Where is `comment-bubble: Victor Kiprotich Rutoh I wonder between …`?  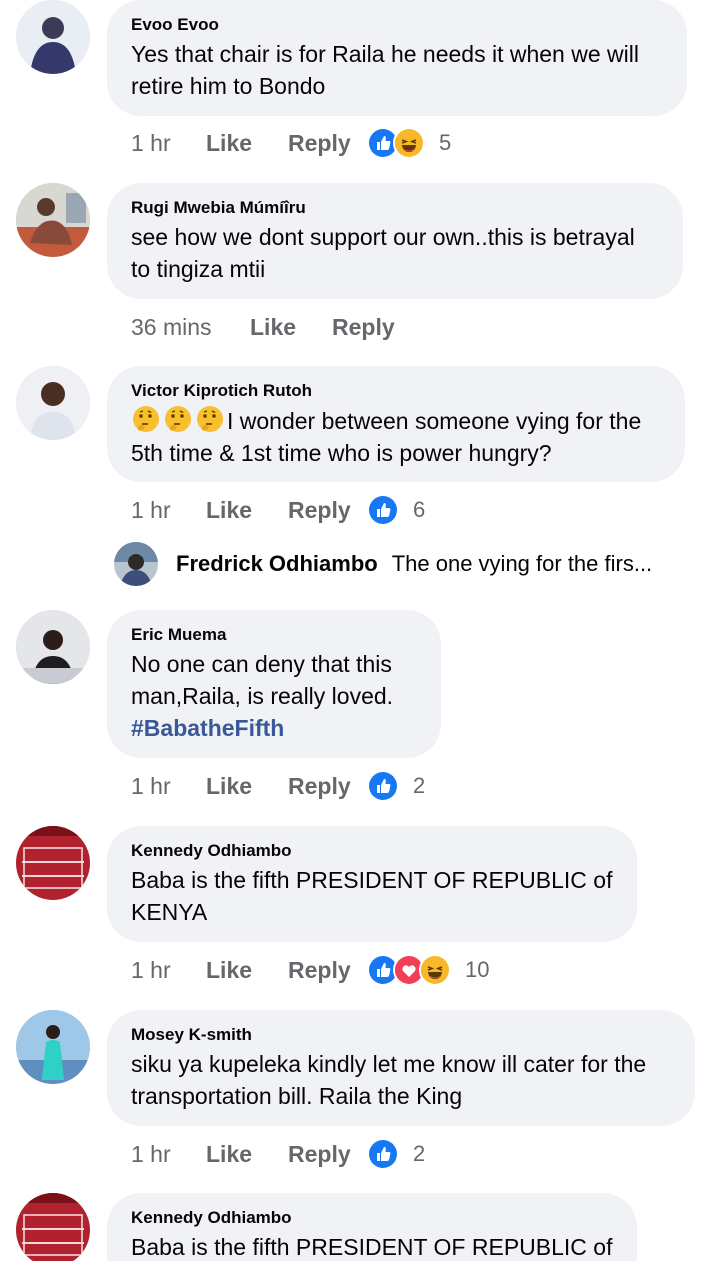 comment-bubble: Victor Kiprotich Rutoh I wonder between … is located at coordinates (396, 424).